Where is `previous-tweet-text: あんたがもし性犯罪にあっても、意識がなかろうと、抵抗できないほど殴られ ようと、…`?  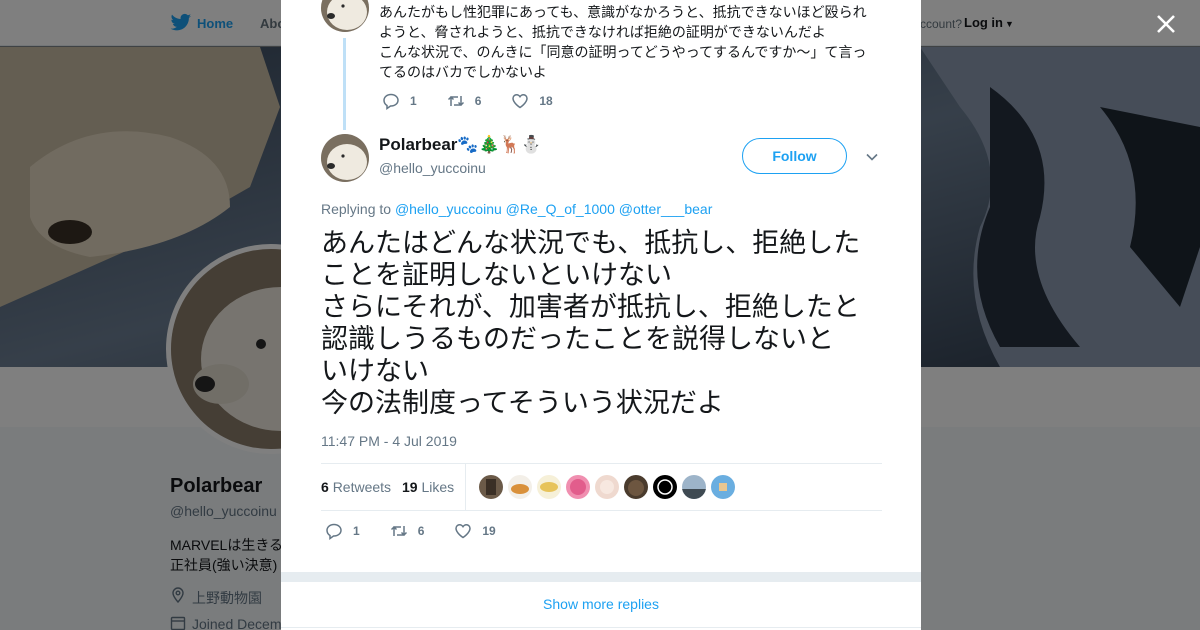 previous-tweet-text: あんたがもし性犯罪にあっても、意識がなかろうと、抵抗できないほど殴られ ようと、… is located at coordinates (629, 42).